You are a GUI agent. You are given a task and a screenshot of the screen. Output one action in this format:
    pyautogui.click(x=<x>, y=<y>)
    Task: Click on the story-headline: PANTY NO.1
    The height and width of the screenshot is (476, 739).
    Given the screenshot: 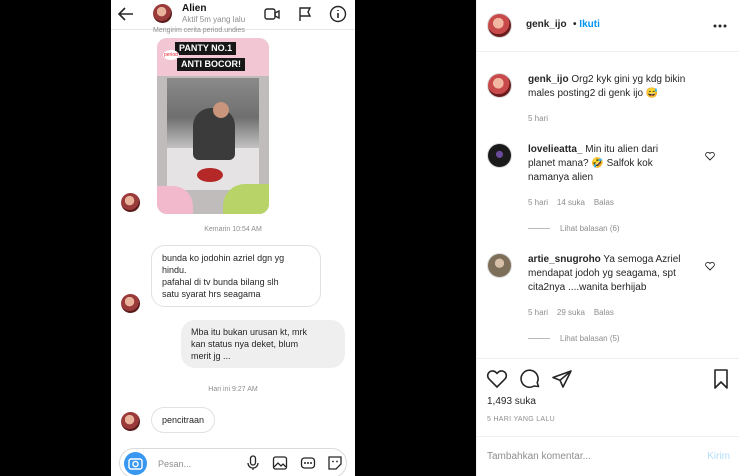 What is the action you would take?
    pyautogui.click(x=206, y=48)
    